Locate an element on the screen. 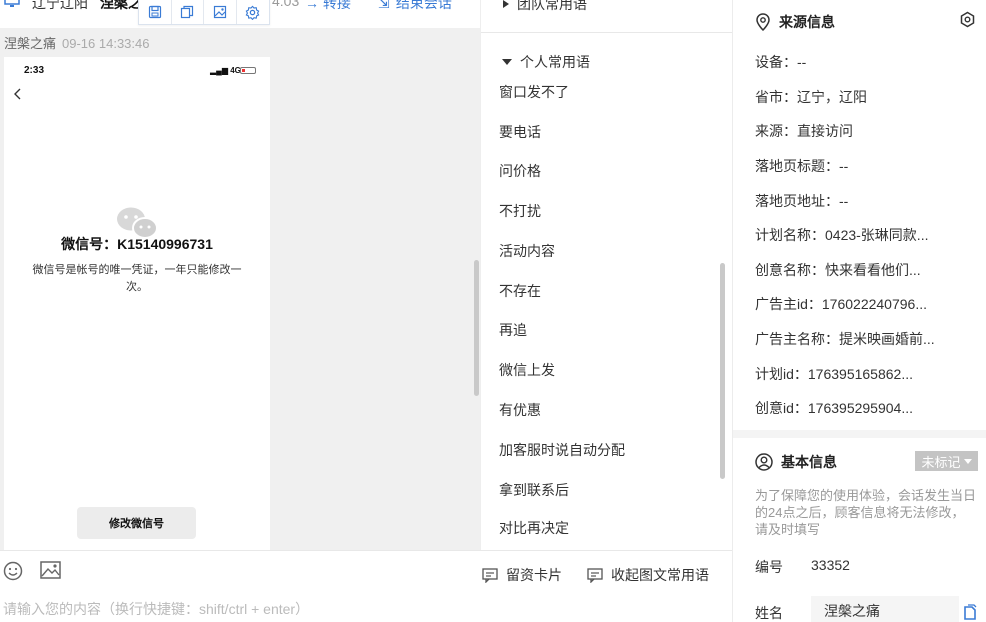 The image size is (986, 622). edit-notice: 为了保障您的使用体验，会话发生当日的24点之后，顾客信息将无法修改，请及时填写 is located at coordinates (866, 512).